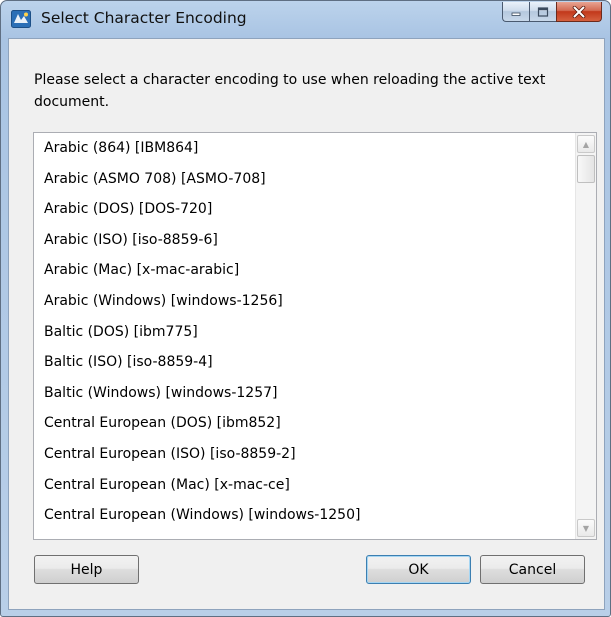 The height and width of the screenshot is (617, 611). I want to click on caption-buttons, so click(552, 12).